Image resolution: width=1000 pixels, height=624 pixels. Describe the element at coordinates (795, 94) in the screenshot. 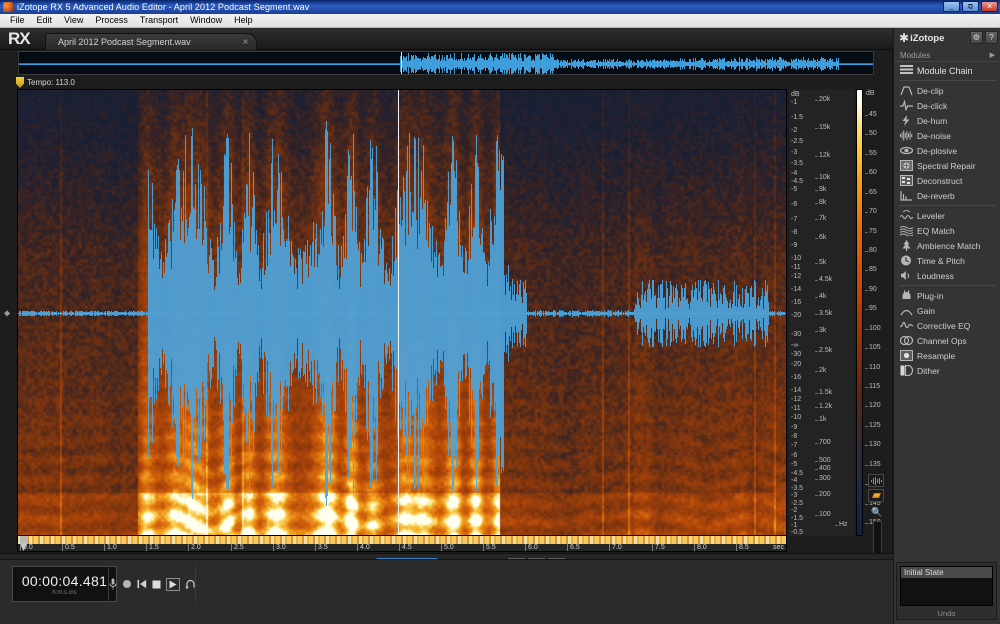

I see `amplitude-scale-header: dB` at that location.